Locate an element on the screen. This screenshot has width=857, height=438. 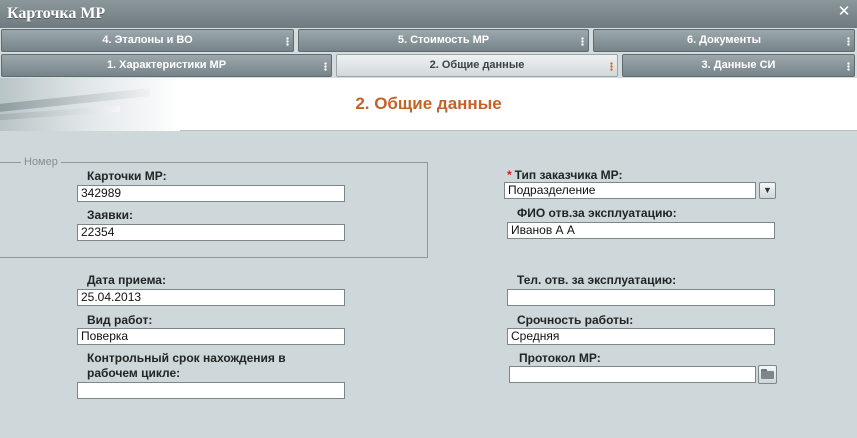
tab-label: 6. Документы is located at coordinates (724, 40).